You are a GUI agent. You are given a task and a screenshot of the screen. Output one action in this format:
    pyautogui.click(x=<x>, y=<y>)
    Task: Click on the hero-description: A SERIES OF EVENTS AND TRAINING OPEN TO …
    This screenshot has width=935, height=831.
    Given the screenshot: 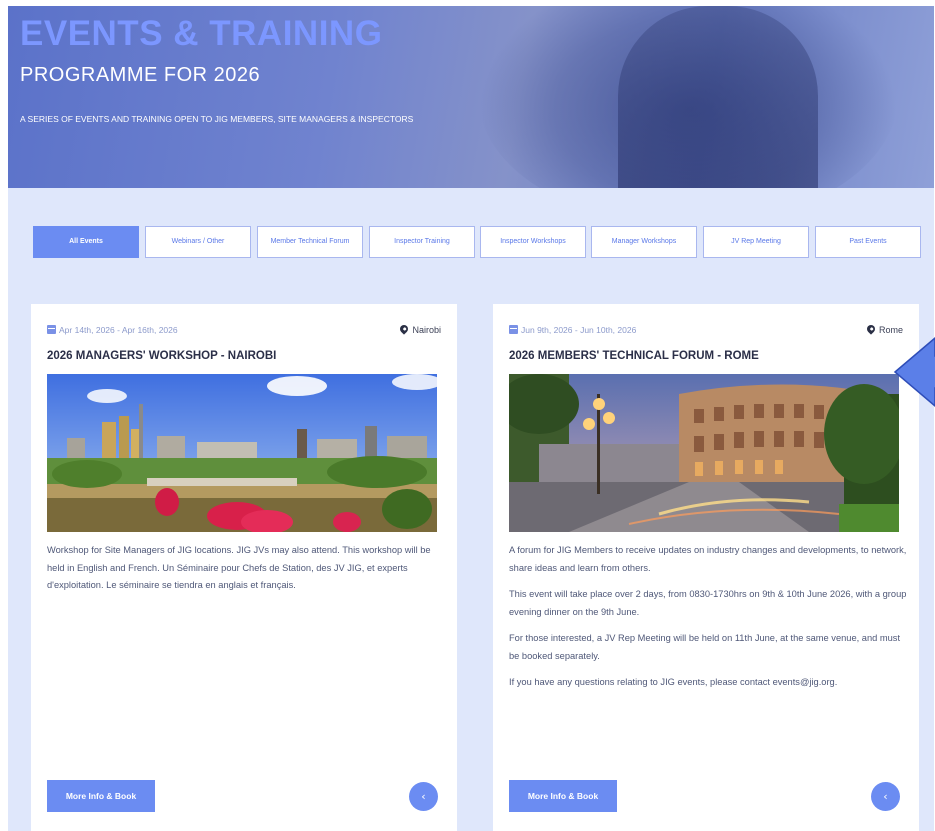 What is the action you would take?
    pyautogui.click(x=217, y=119)
    